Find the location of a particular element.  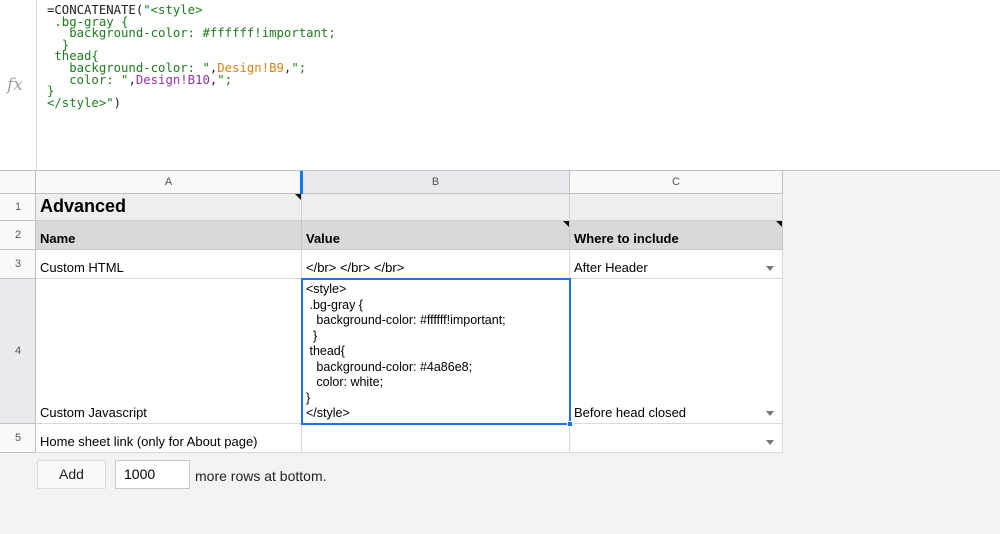

formula-line: </style>") is located at coordinates (191, 102).